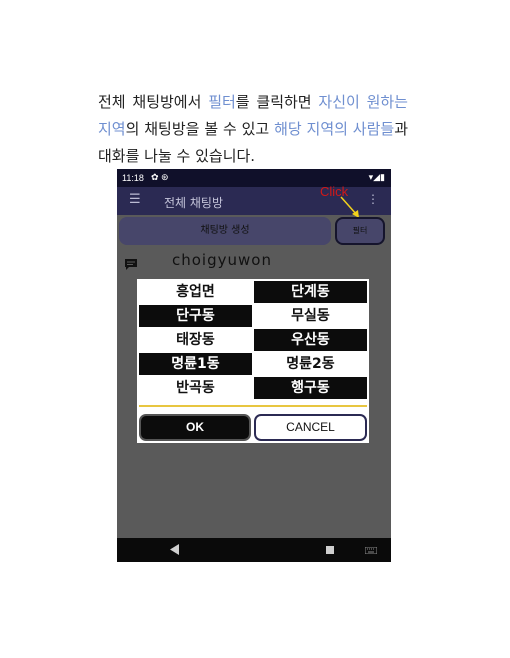 This screenshot has height=658, width=510. I want to click on region-option: 무실동, so click(310, 316).